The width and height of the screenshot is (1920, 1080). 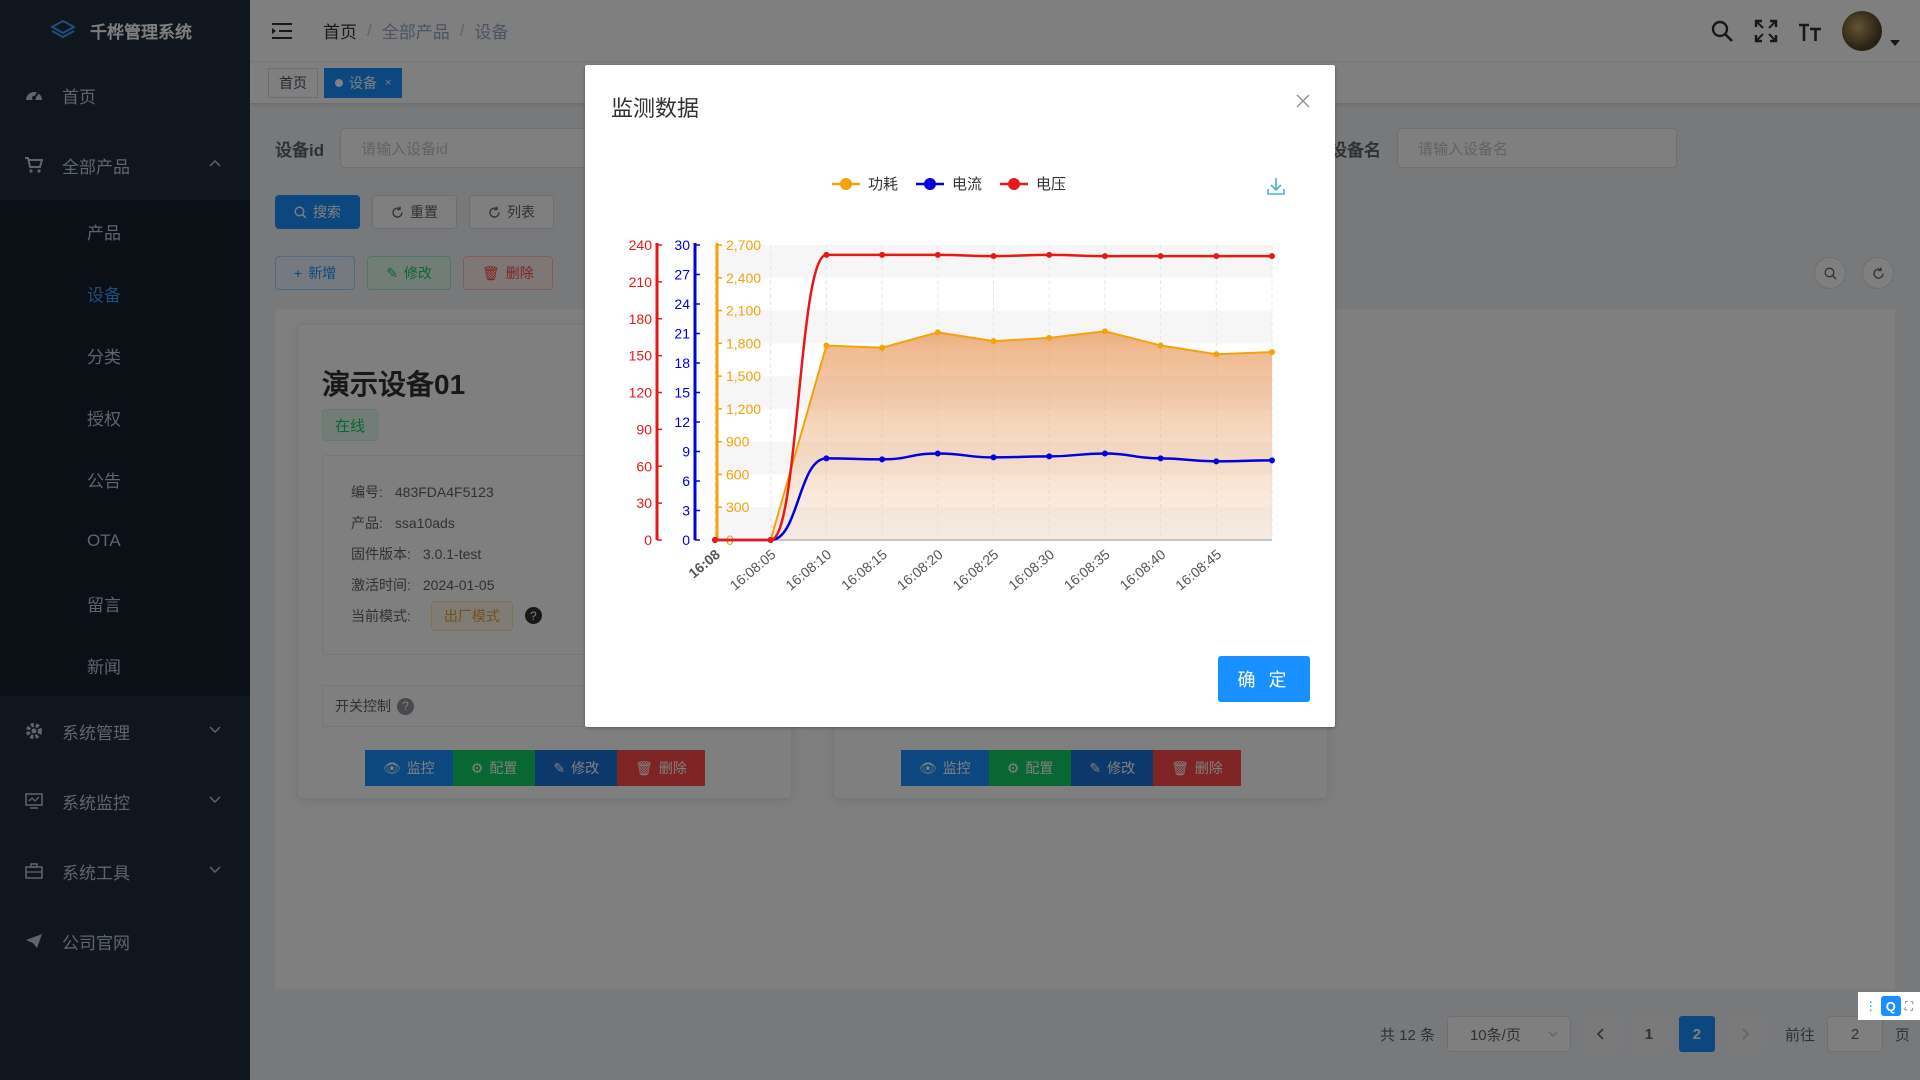 What do you see at coordinates (644, 466) in the screenshot?
I see `voltage-tick-label: 60` at bounding box center [644, 466].